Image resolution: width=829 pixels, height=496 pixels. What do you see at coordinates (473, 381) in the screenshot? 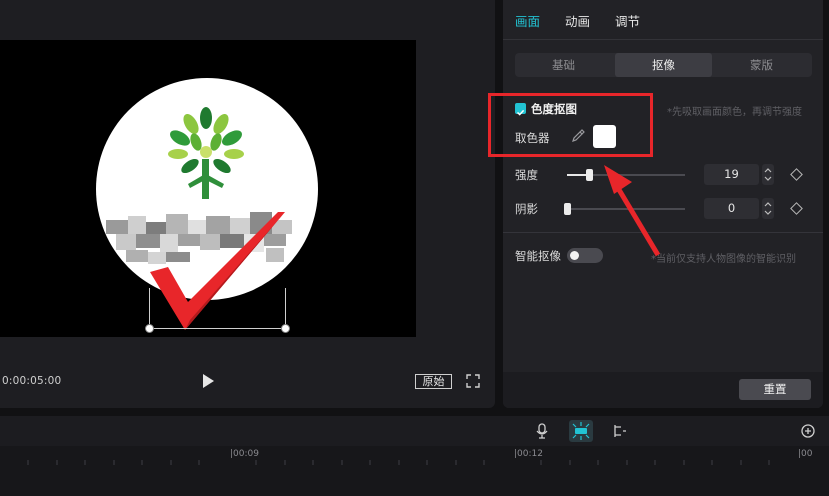
I see `fullscreen-icon` at bounding box center [473, 381].